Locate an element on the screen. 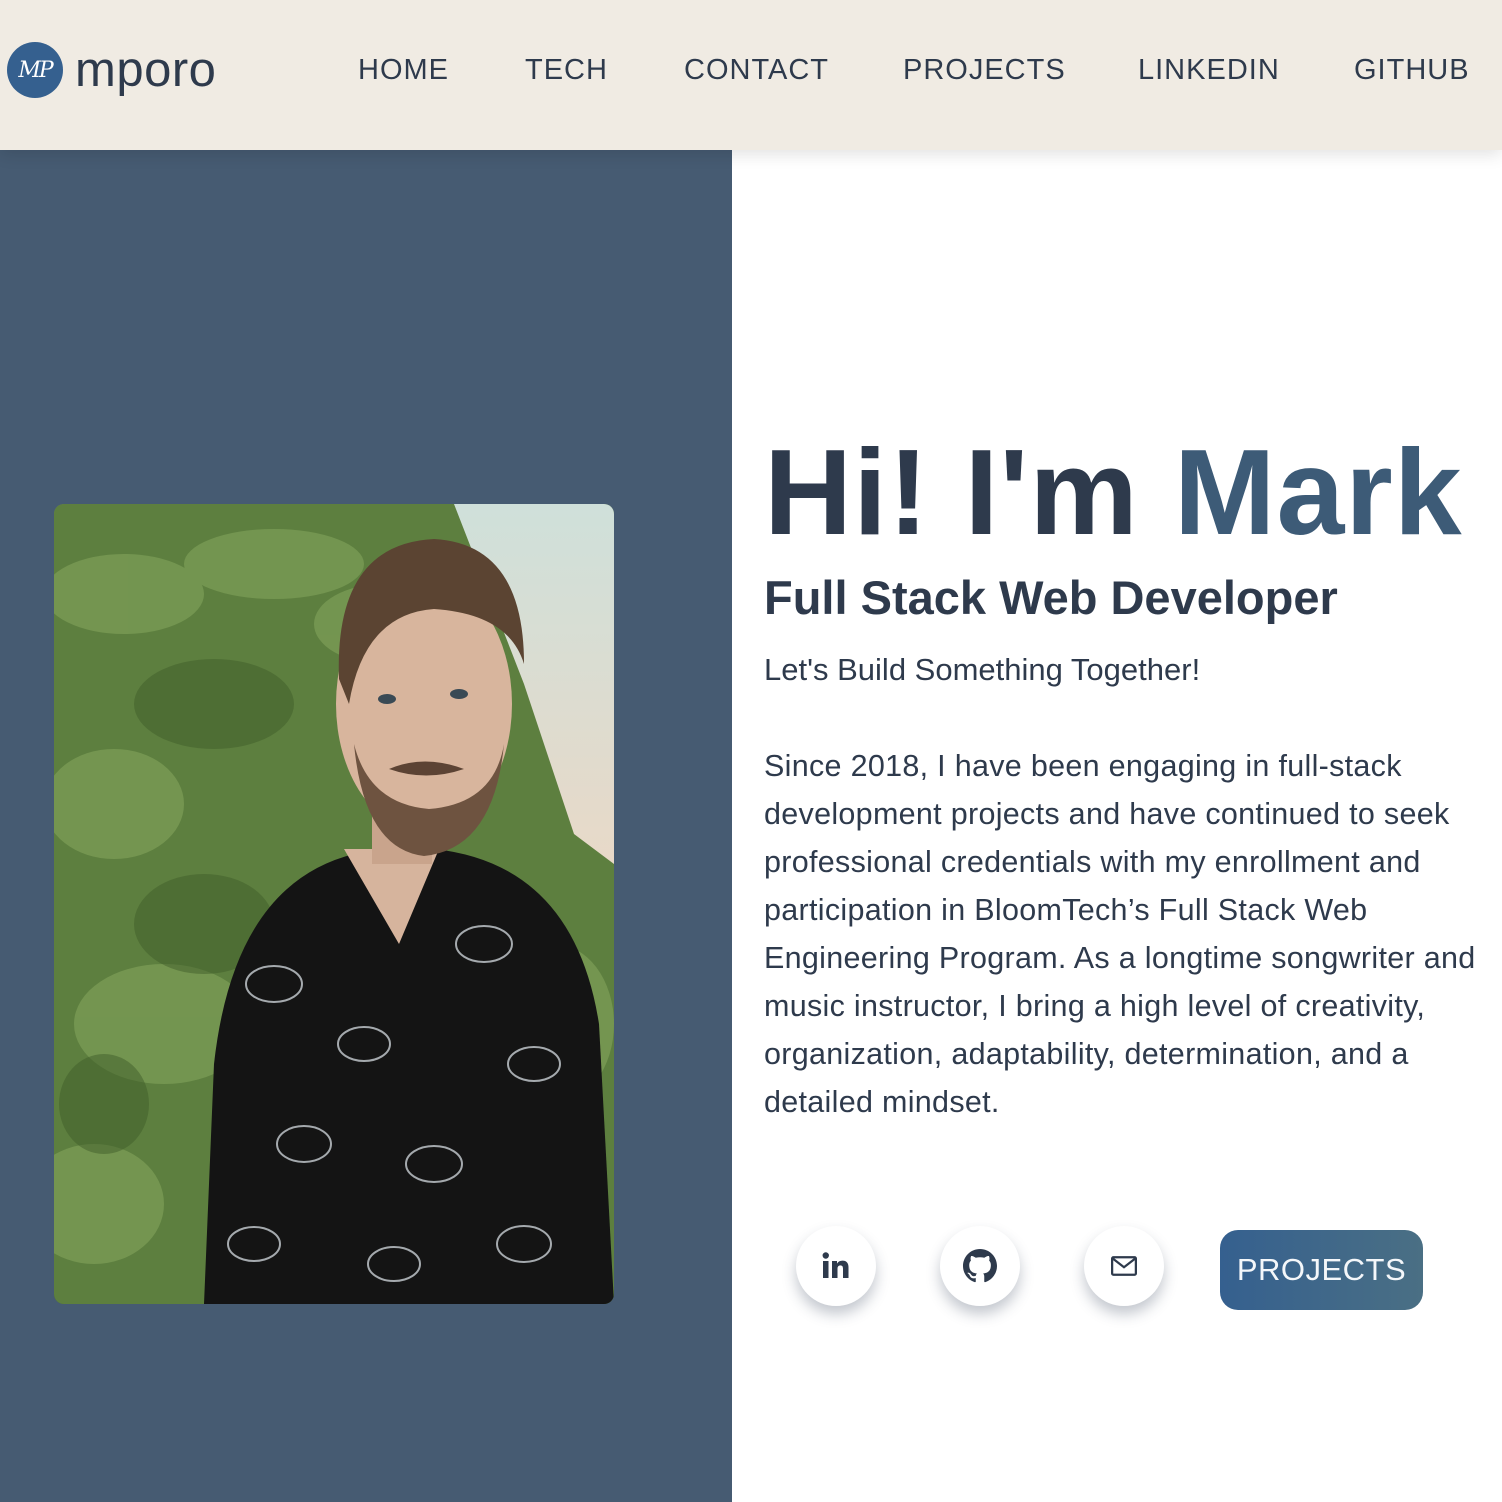 The image size is (1502, 1502). projects-button: PROJECTS is located at coordinates (1321, 1270).